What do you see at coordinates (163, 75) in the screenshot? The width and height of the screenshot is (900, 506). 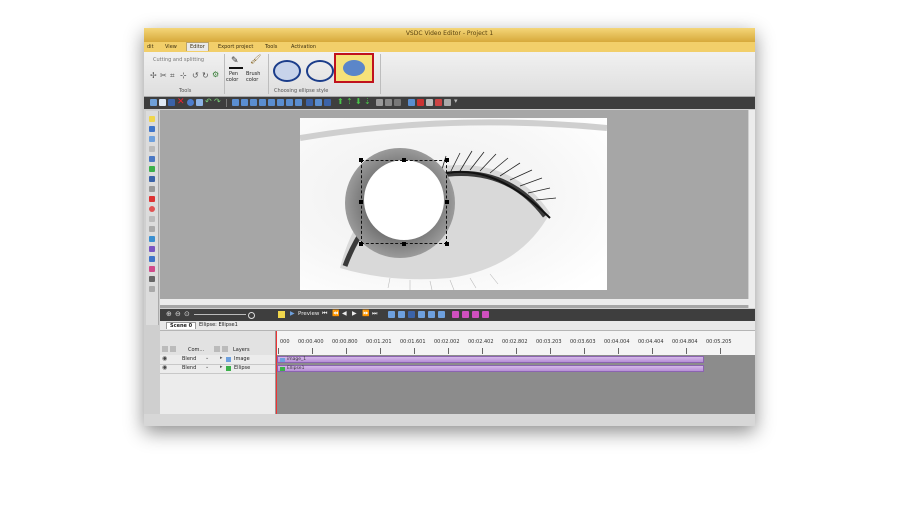 I see `scissors-icon: ✂` at bounding box center [163, 75].